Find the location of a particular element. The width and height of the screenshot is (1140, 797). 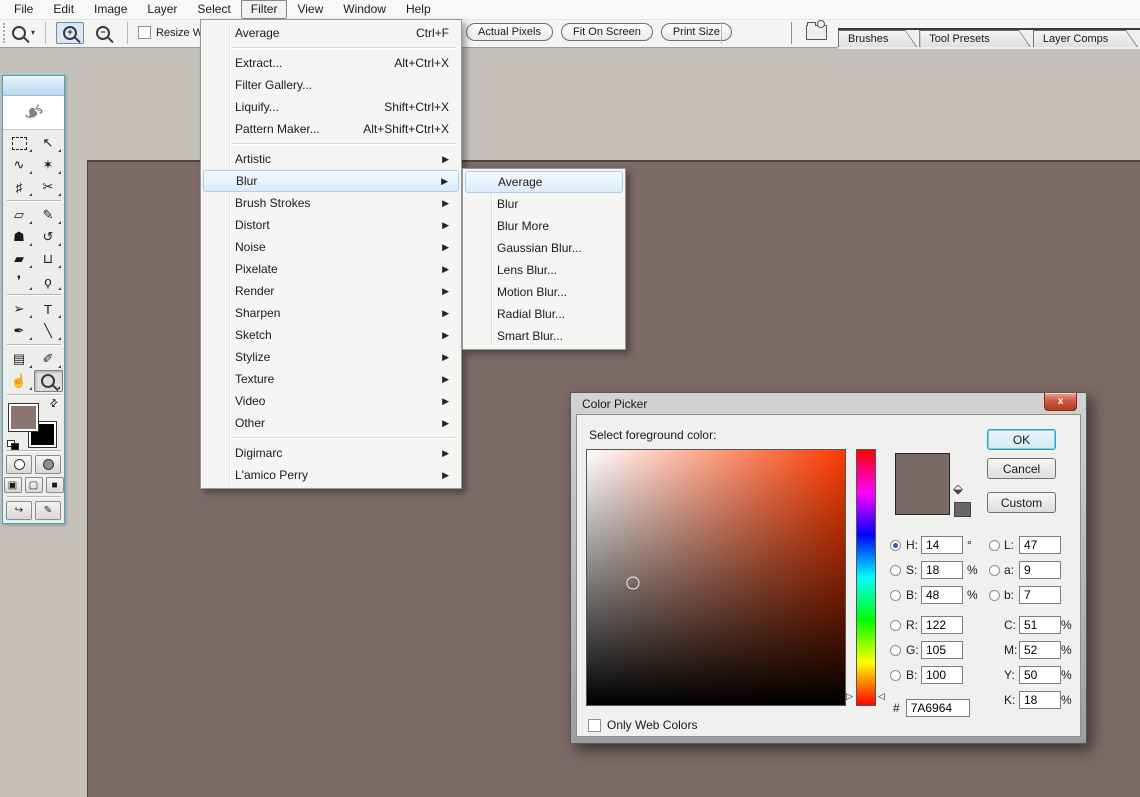

ok-button: OK is located at coordinates (1021, 439).